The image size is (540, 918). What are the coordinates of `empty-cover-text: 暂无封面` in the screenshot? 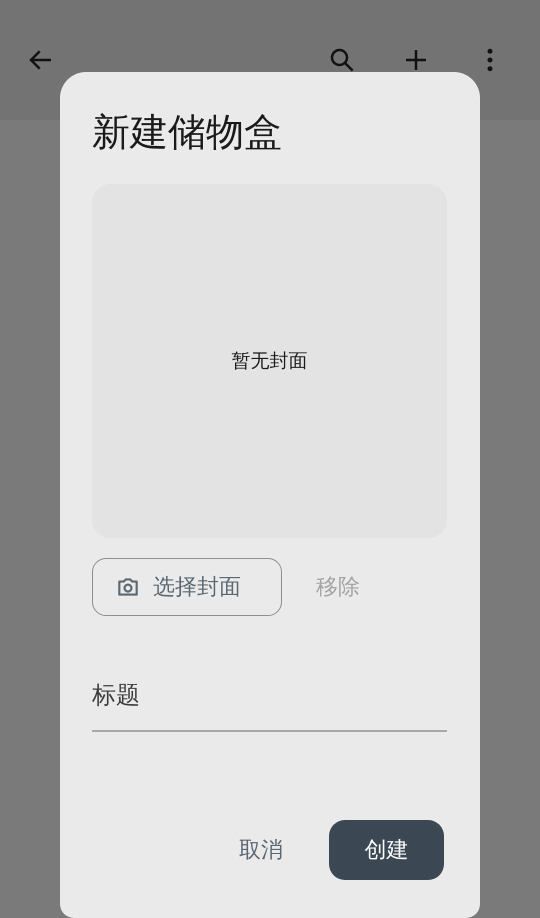 It's located at (270, 361).